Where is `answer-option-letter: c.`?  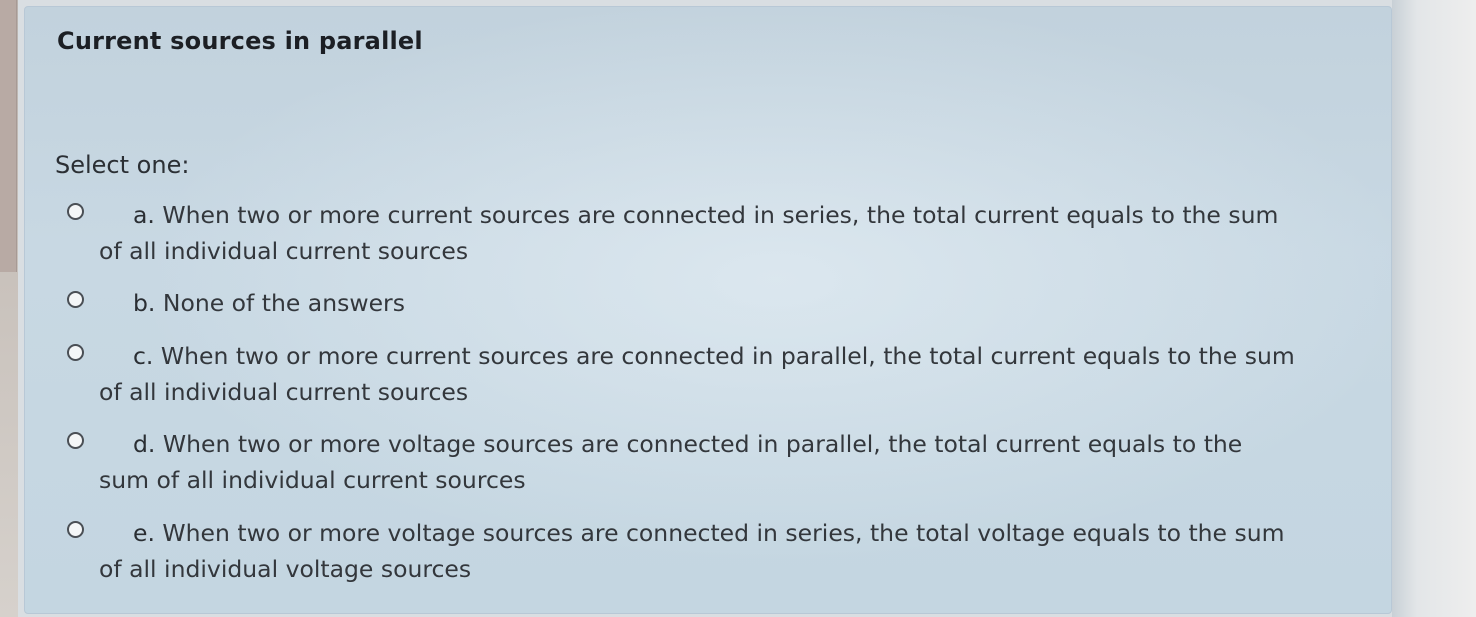 answer-option-letter: c. is located at coordinates (143, 356).